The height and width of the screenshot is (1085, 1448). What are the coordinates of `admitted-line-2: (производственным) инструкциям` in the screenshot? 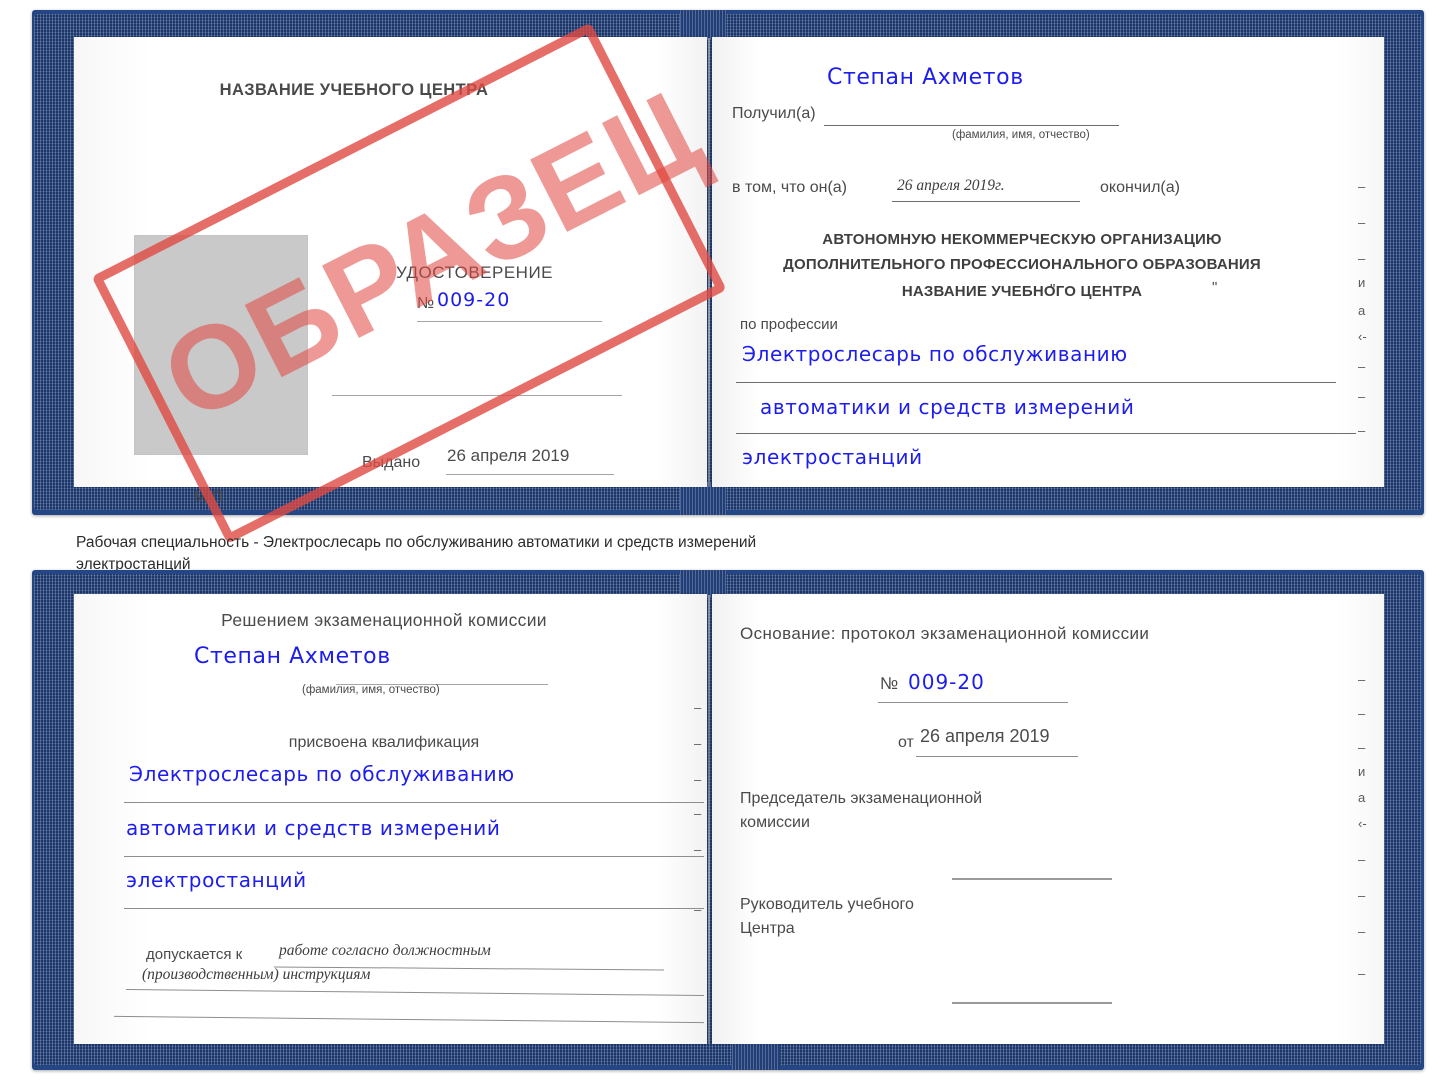 It's located at (256, 974).